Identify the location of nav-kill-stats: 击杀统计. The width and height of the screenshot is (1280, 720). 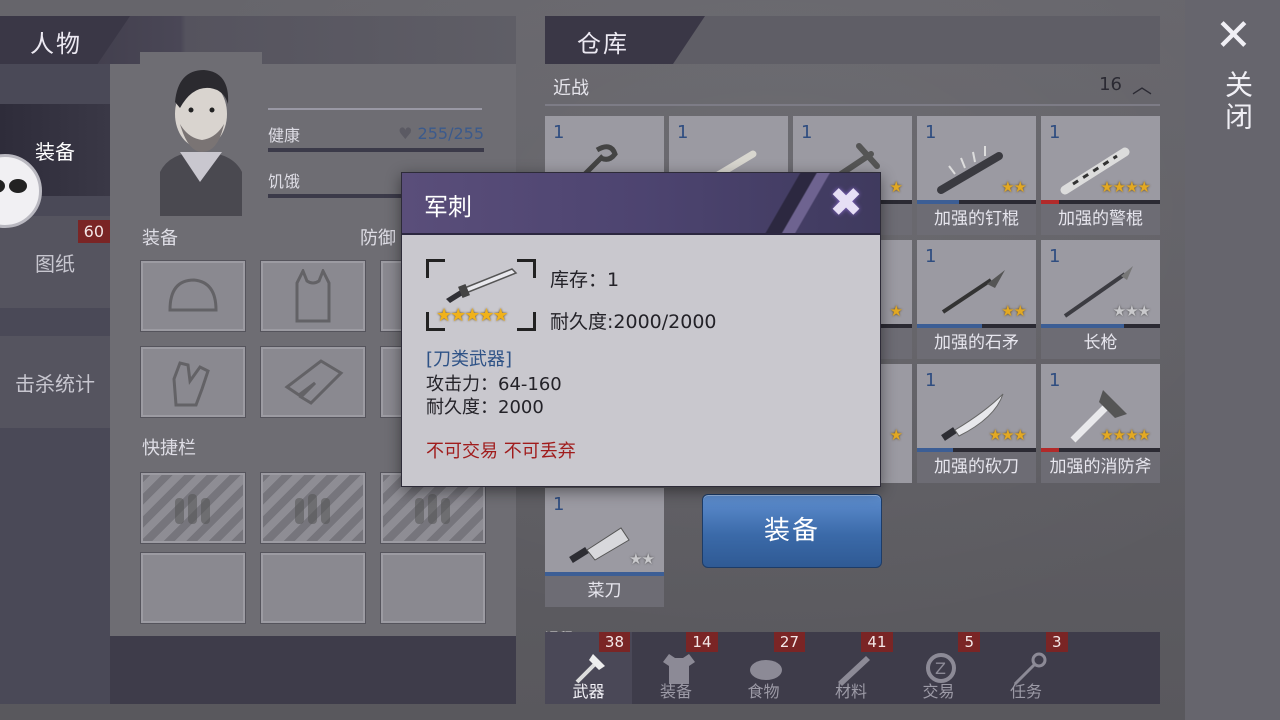
(55, 382).